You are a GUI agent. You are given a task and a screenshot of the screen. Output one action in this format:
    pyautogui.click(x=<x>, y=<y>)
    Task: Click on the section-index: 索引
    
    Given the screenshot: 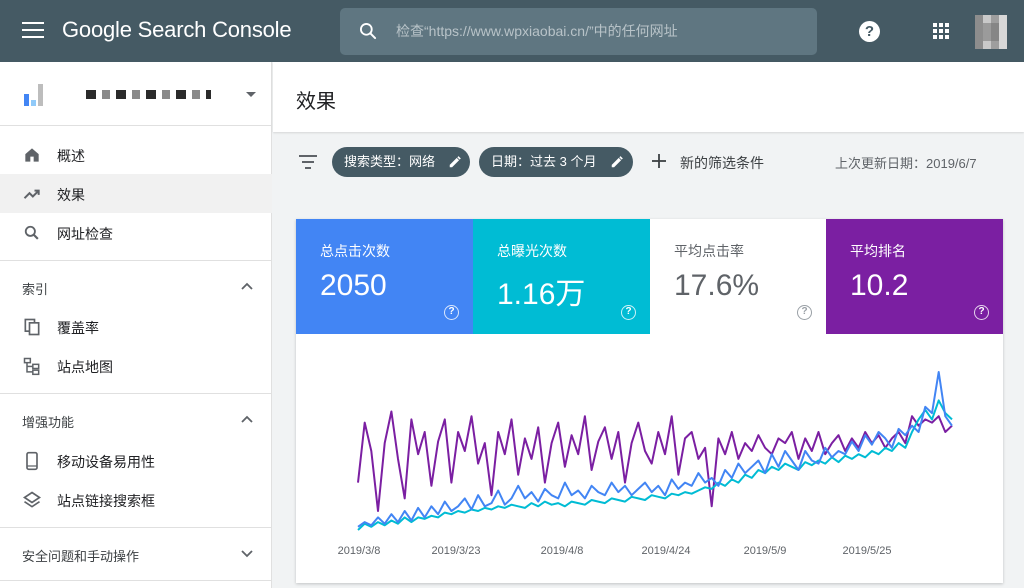 What is the action you would take?
    pyautogui.click(x=136, y=286)
    